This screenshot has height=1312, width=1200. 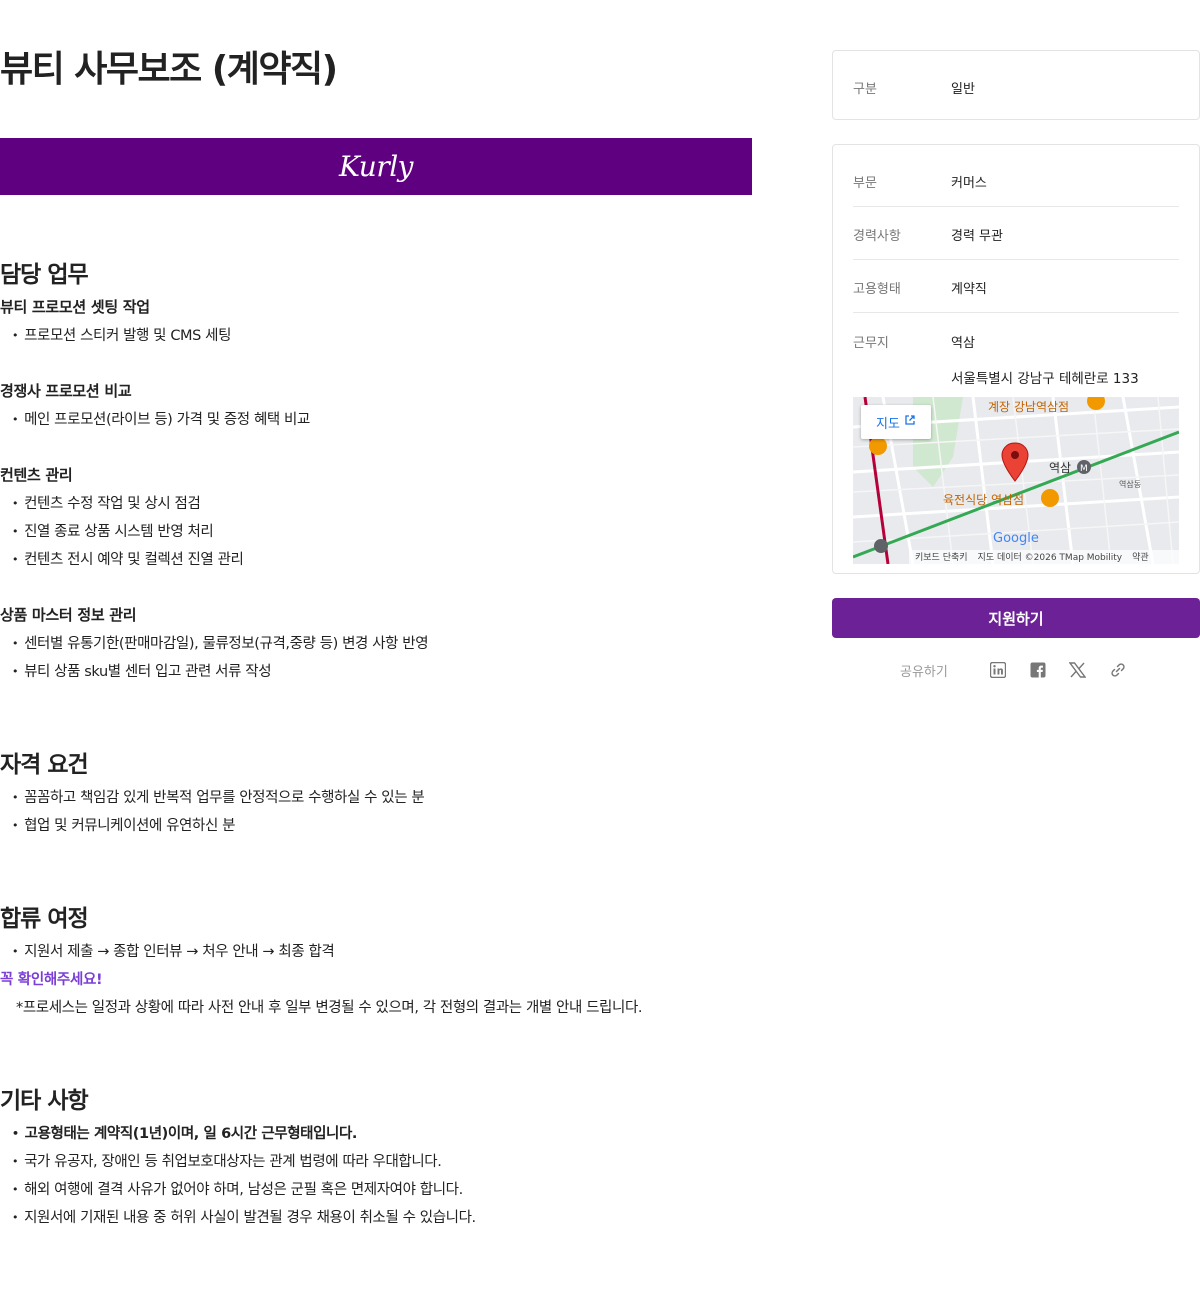 I want to click on experience-label: 경력사항, so click(x=877, y=236).